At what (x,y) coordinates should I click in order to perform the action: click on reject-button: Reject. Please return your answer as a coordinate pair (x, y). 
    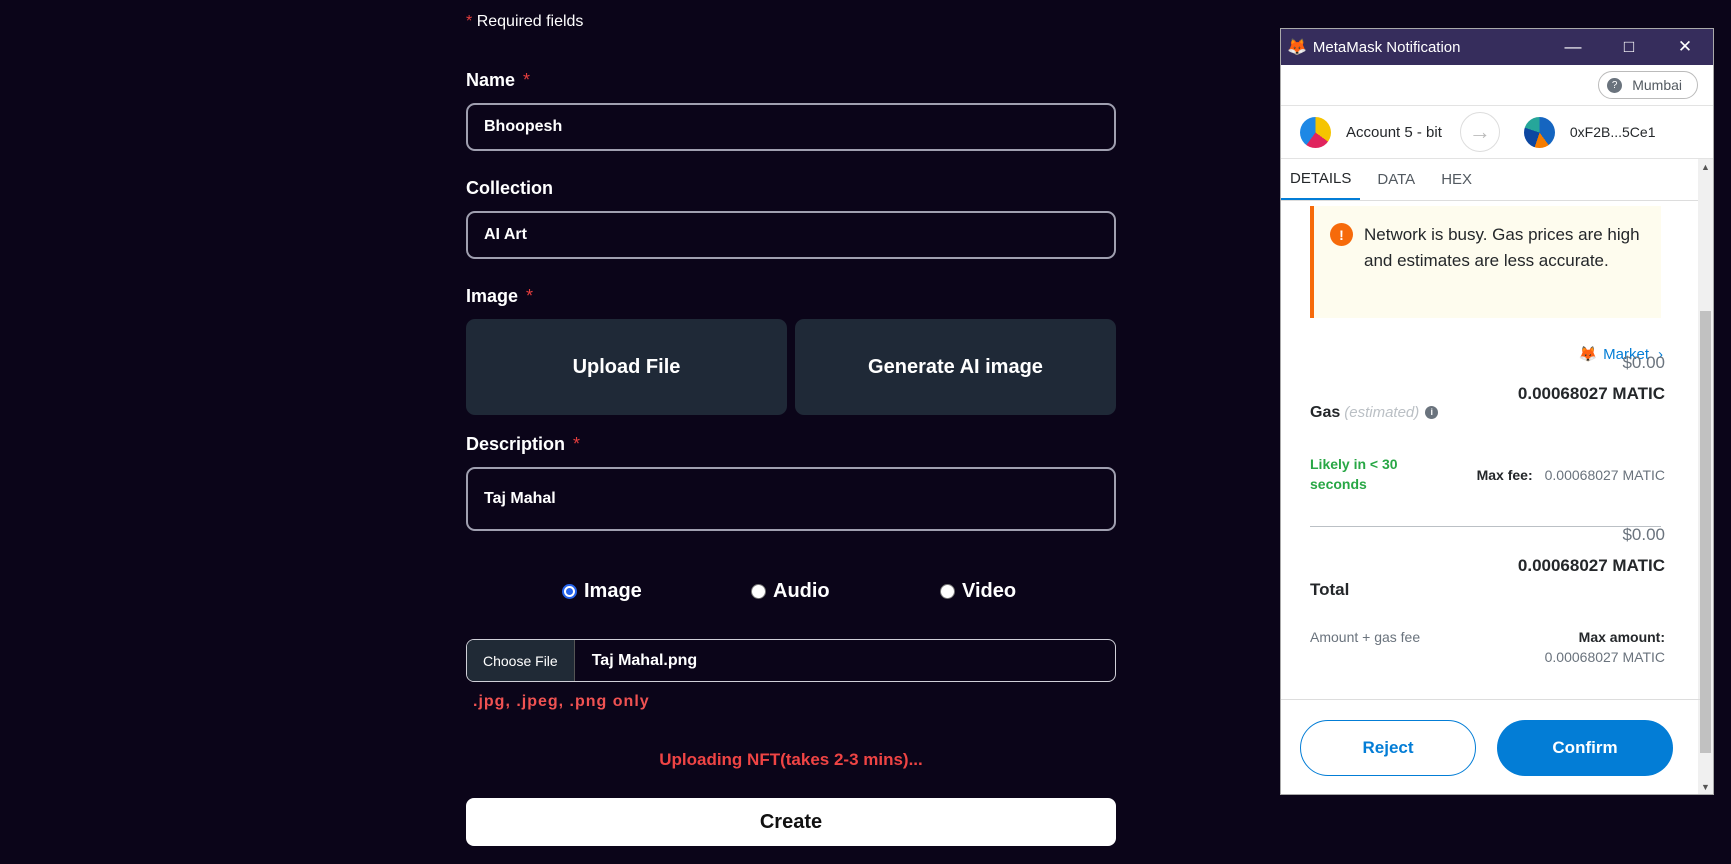
    Looking at the image, I should click on (1388, 748).